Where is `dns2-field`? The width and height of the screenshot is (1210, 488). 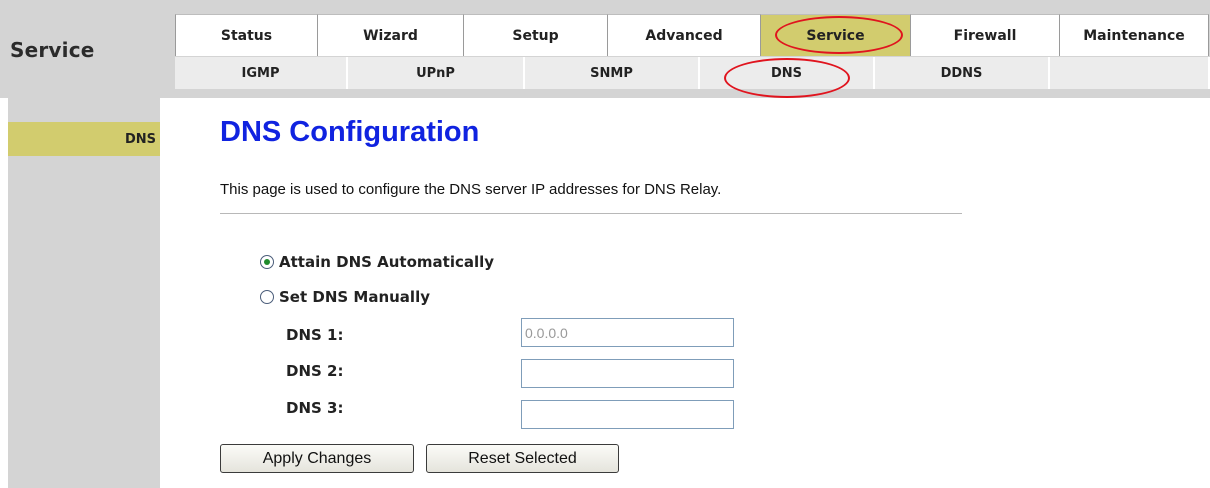 dns2-field is located at coordinates (627, 373).